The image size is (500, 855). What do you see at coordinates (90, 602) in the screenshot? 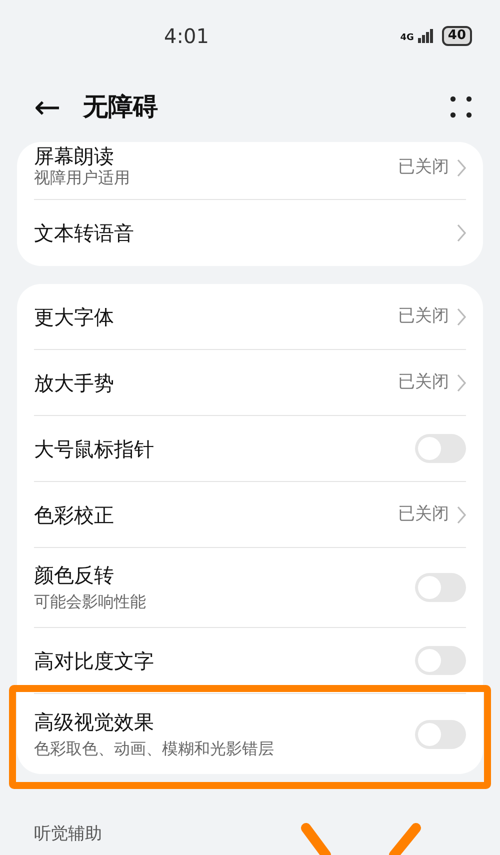
I see `item-subtitle: 可能会影响性能` at bounding box center [90, 602].